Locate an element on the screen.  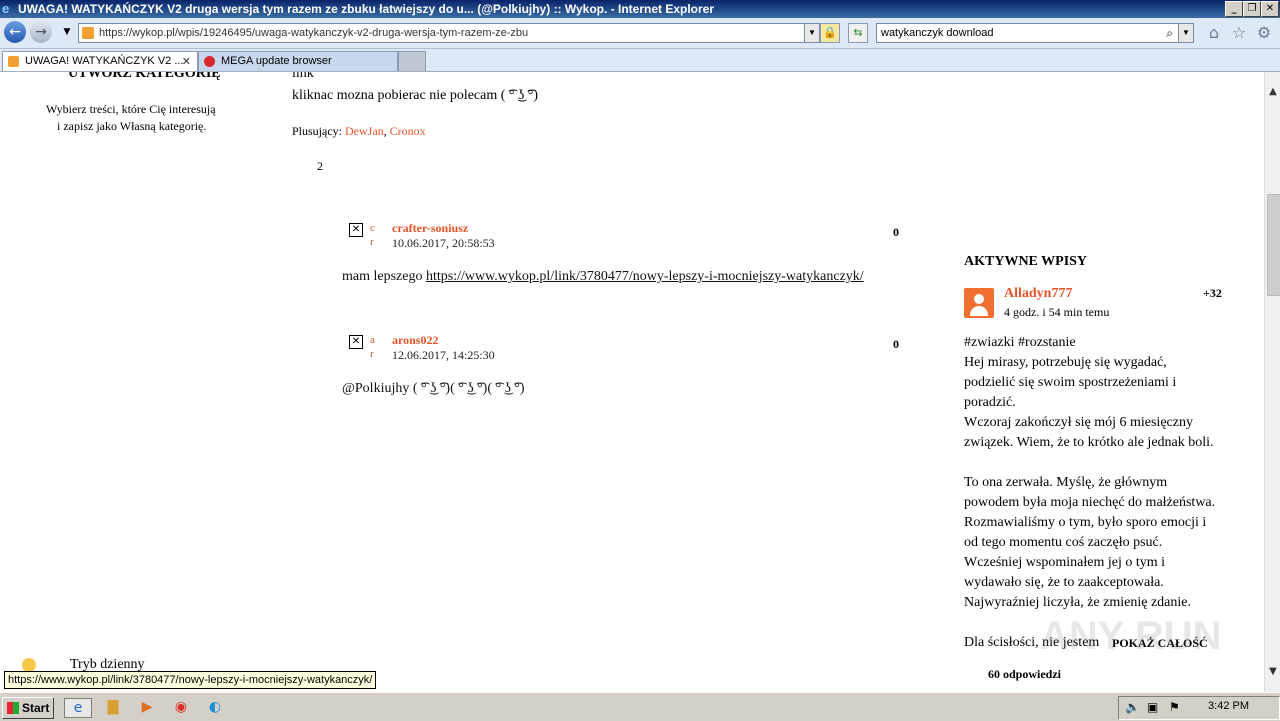
restore-button: ❐ is located at coordinates (1252, 9).